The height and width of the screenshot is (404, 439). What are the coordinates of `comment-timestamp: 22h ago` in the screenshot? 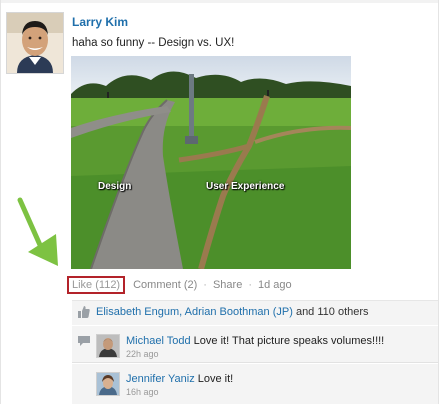 It's located at (142, 354).